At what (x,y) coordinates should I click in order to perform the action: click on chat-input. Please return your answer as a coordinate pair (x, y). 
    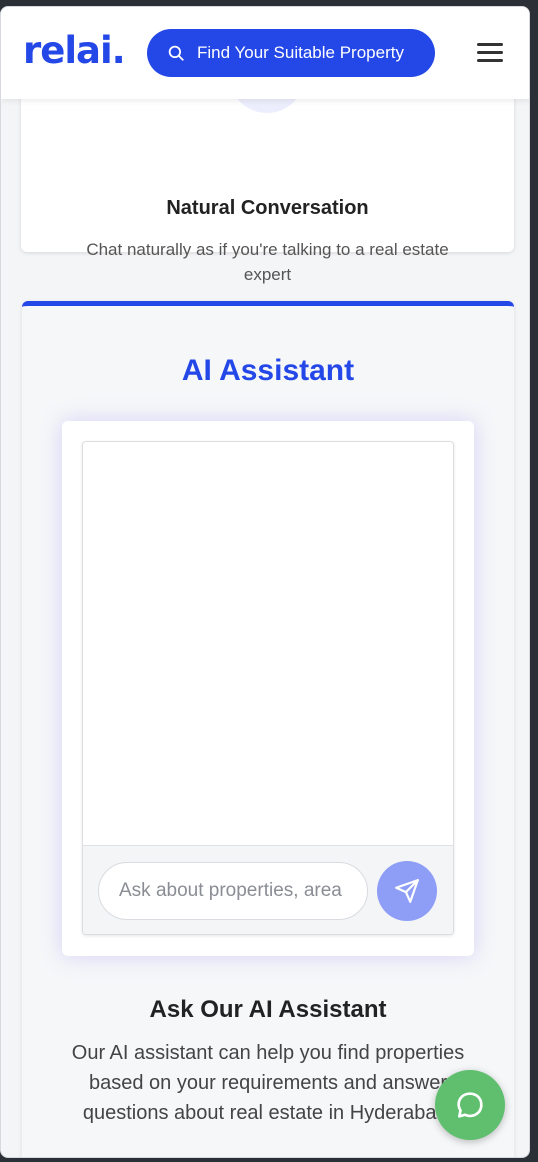
    Looking at the image, I should click on (233, 891).